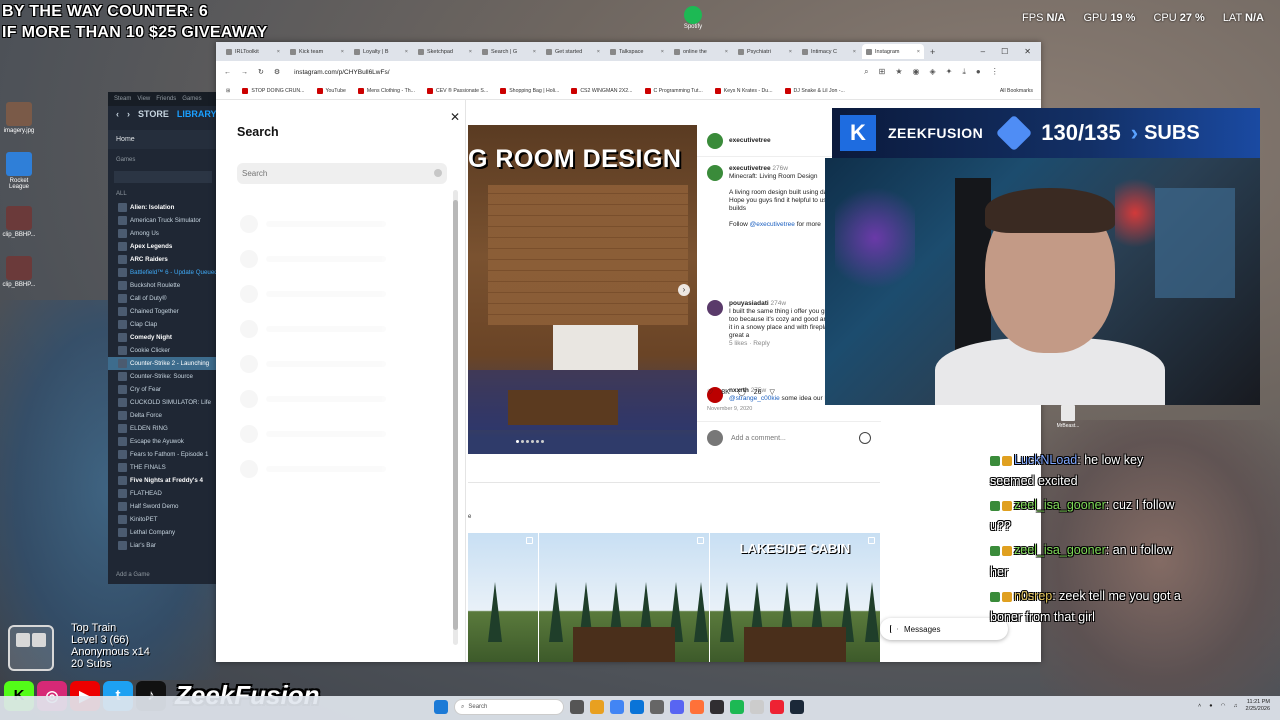 The height and width of the screenshot is (720, 1280). I want to click on bookmark-item: YouTube, so click(331, 91).